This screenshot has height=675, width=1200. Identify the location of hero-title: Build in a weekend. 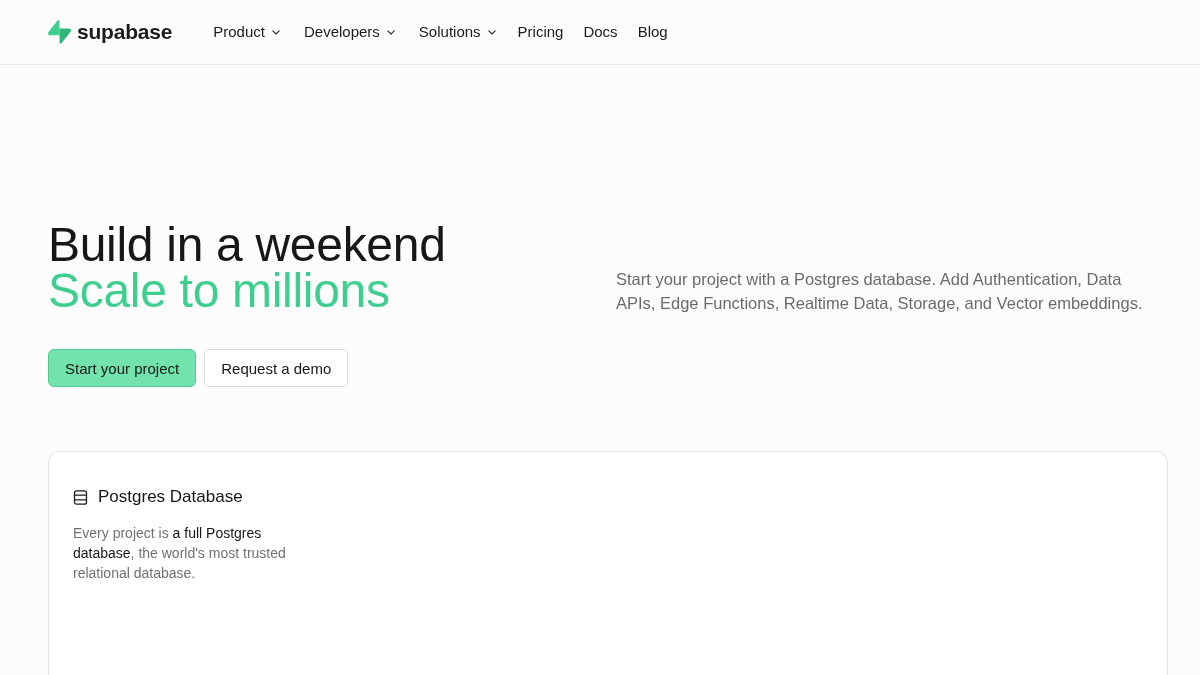
(247, 245).